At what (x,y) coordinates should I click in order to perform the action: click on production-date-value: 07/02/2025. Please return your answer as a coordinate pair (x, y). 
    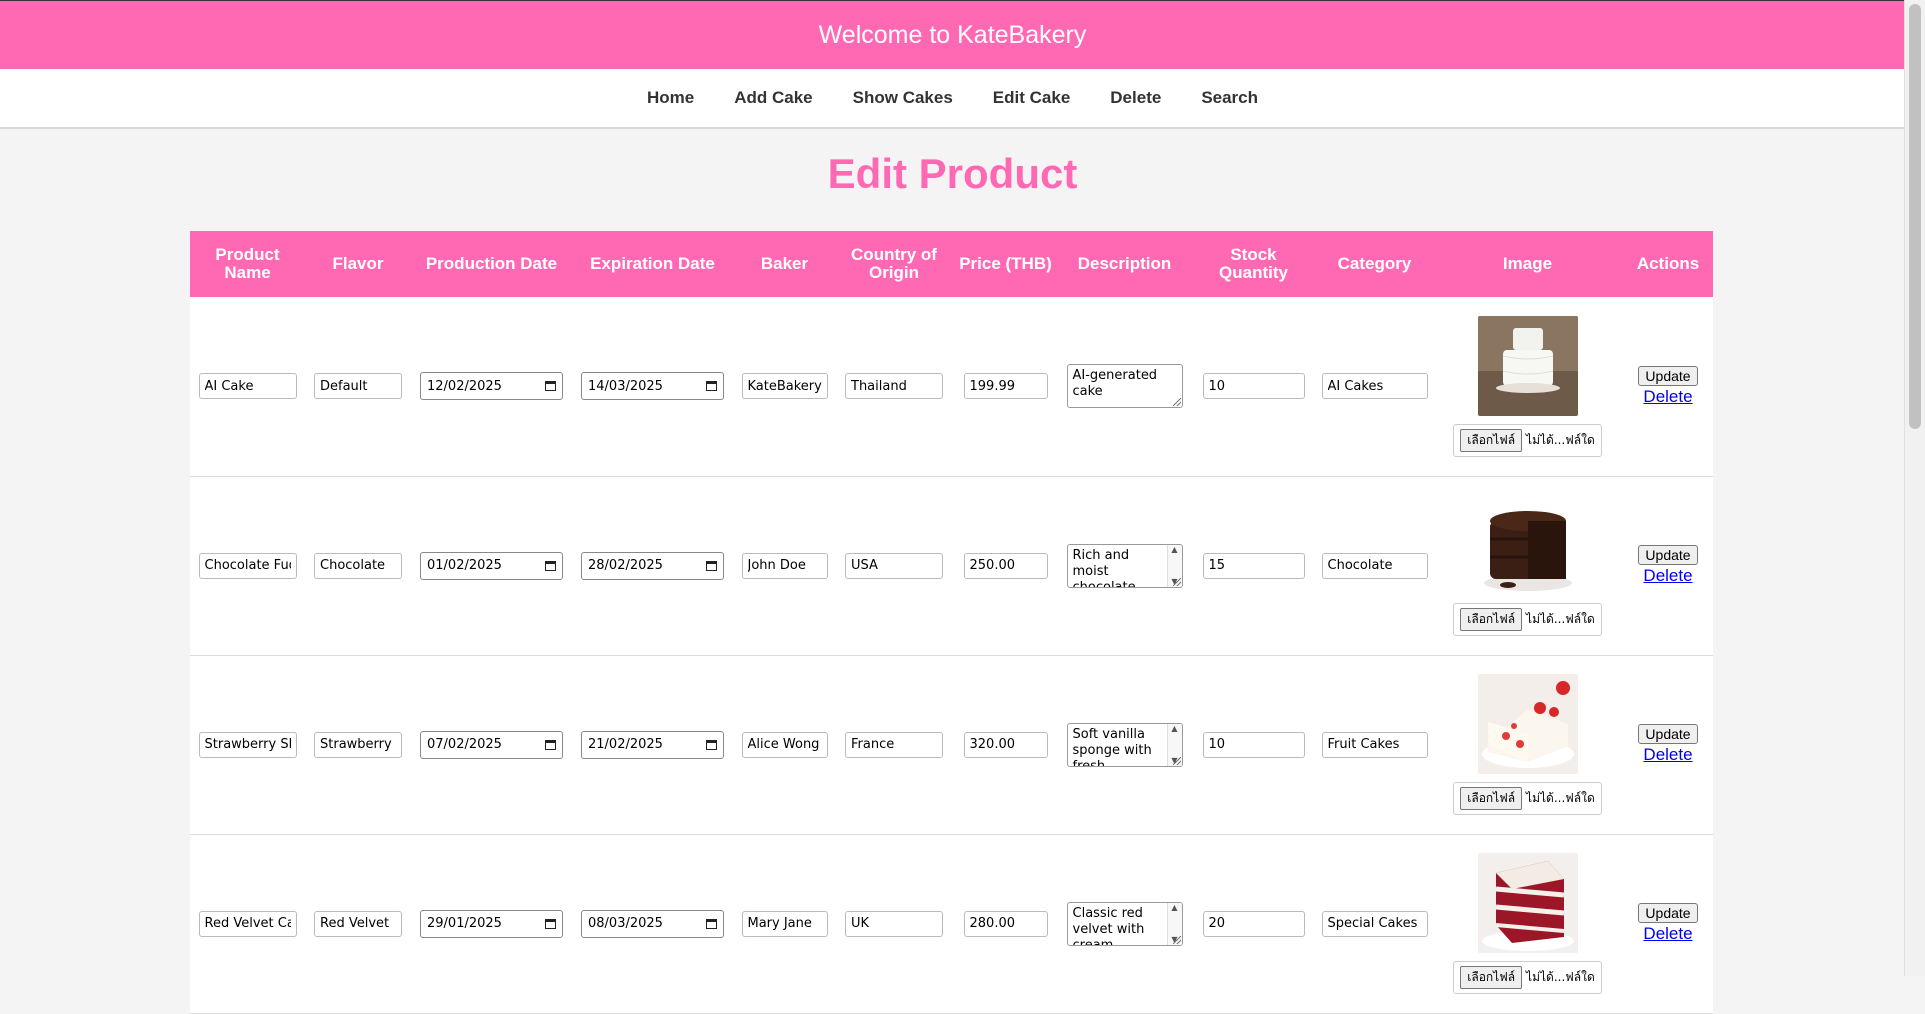
    Looking at the image, I should click on (464, 744).